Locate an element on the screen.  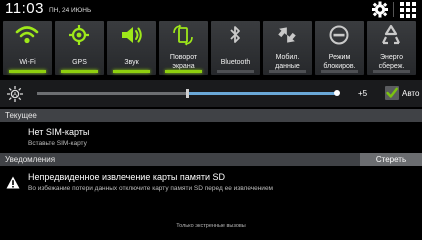
mobile-data-icon is located at coordinates (287, 35).